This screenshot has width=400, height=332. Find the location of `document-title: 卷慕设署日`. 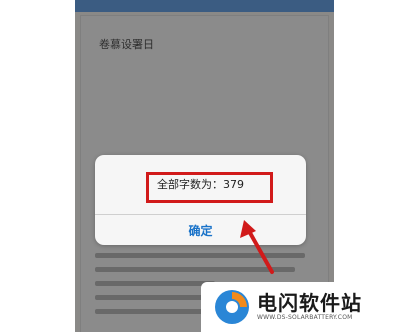

document-title: 卷慕设署日 is located at coordinates (126, 44).